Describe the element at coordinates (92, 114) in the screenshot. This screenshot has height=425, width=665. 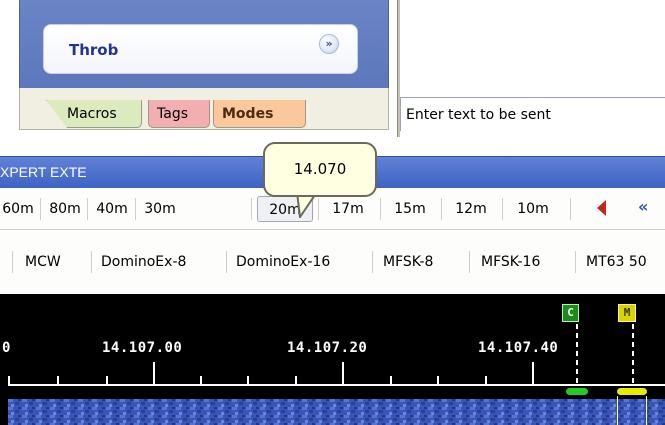
I see `tab-macros-label: Macros` at that location.